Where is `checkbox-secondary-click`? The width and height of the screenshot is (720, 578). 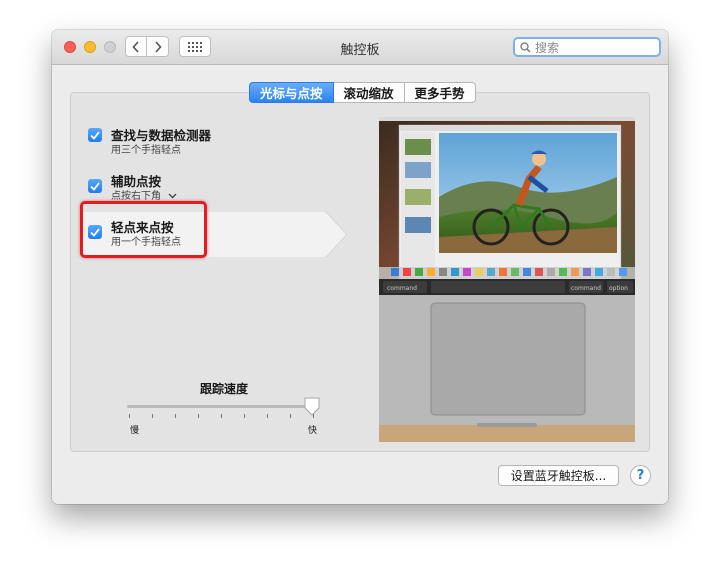
checkbox-secondary-click is located at coordinates (95, 186).